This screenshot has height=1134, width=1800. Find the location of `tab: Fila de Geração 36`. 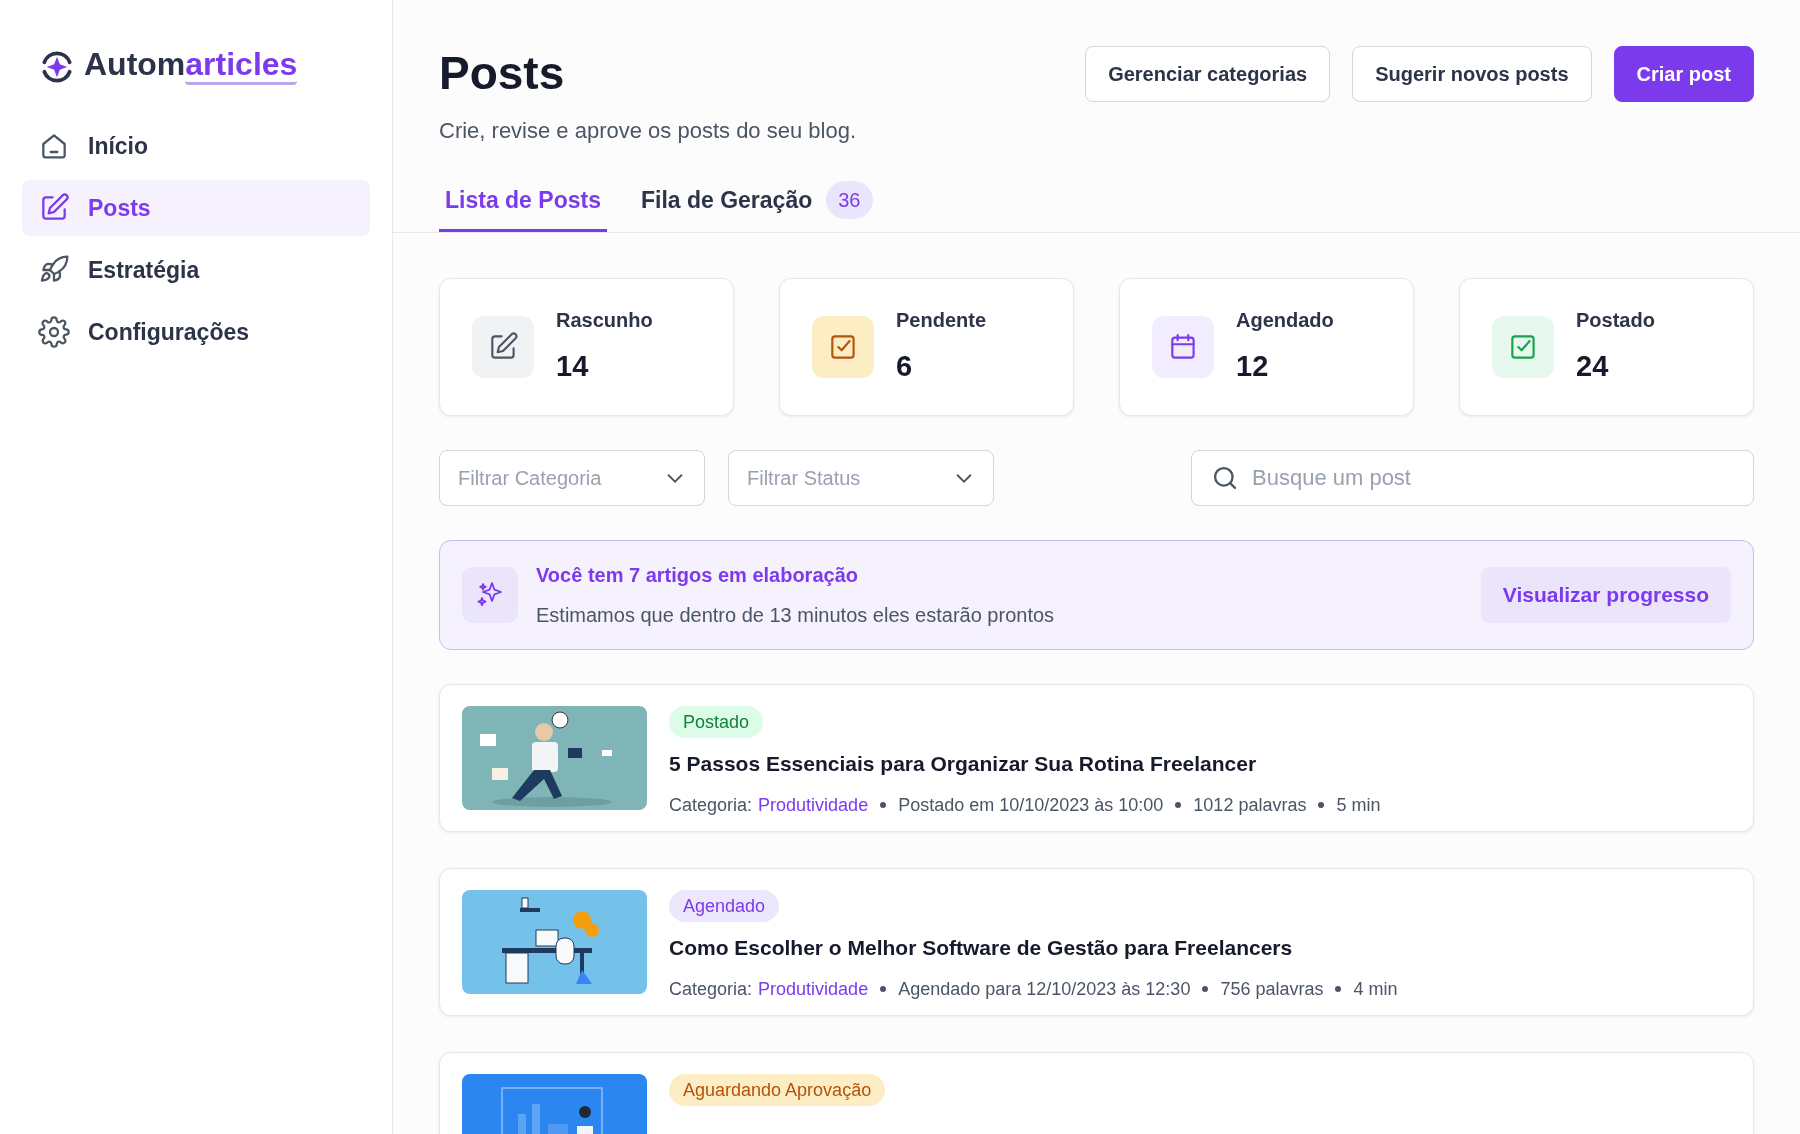

tab: Fila de Geração 36 is located at coordinates (756, 206).